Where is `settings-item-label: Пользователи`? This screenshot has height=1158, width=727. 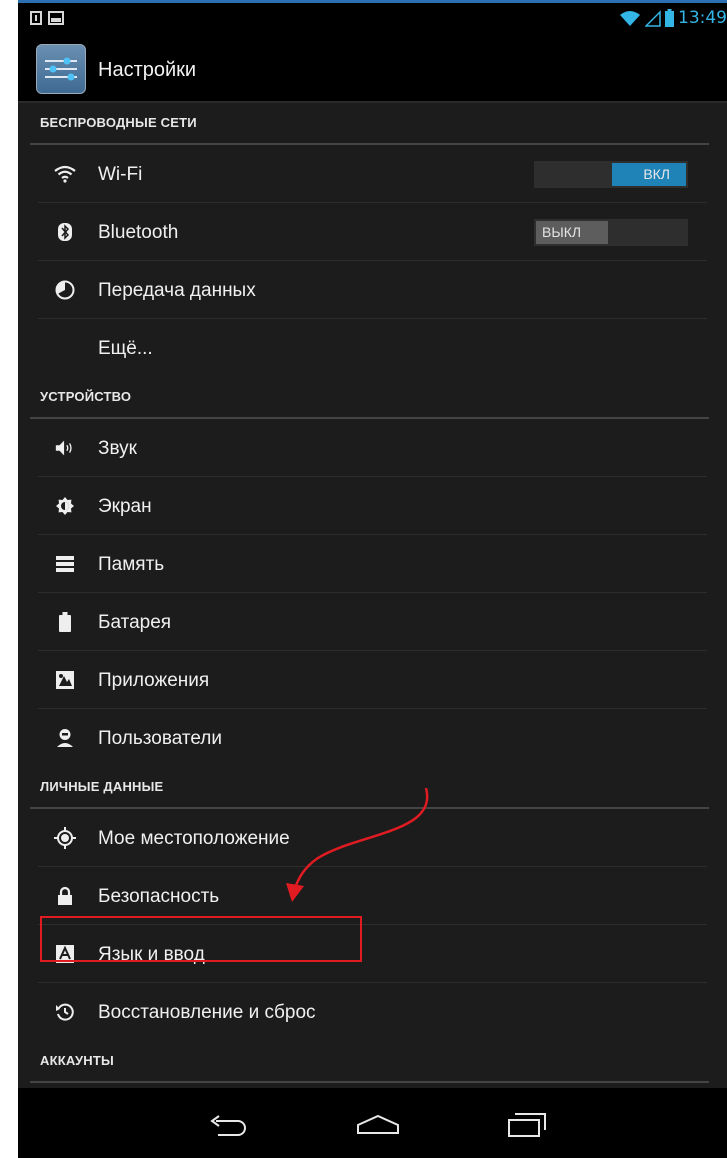 settings-item-label: Пользователи is located at coordinates (160, 738).